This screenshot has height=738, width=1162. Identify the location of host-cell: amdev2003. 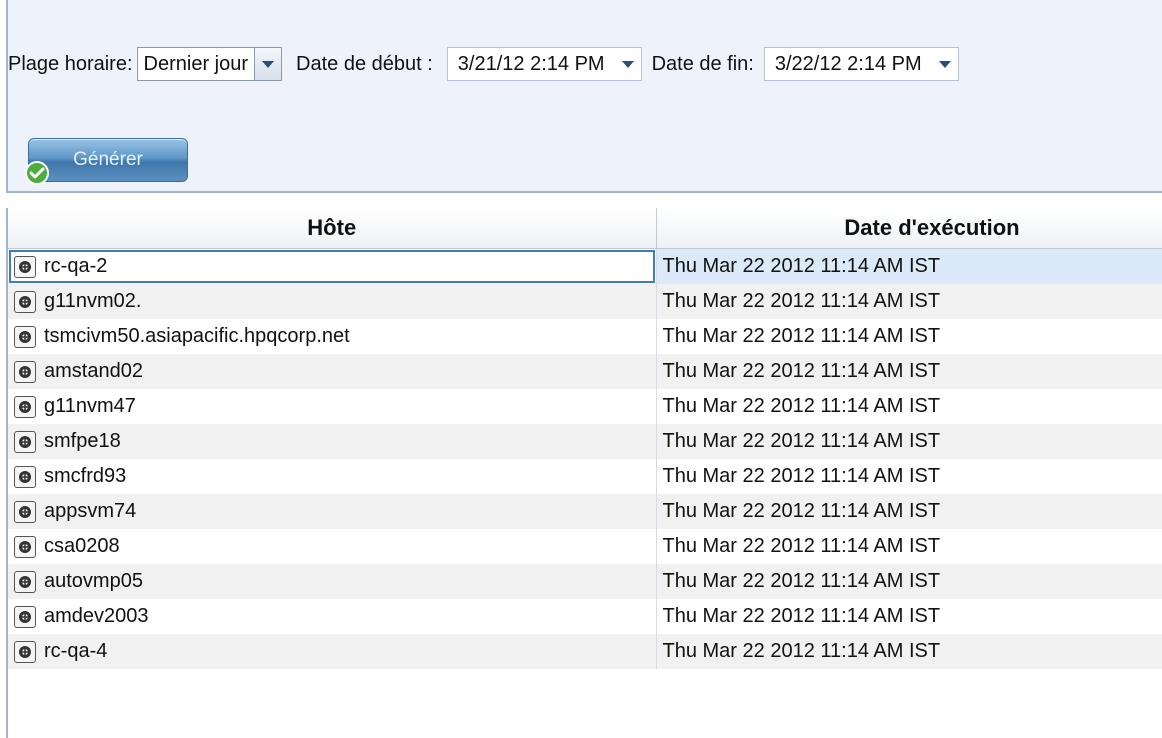
(332, 616).